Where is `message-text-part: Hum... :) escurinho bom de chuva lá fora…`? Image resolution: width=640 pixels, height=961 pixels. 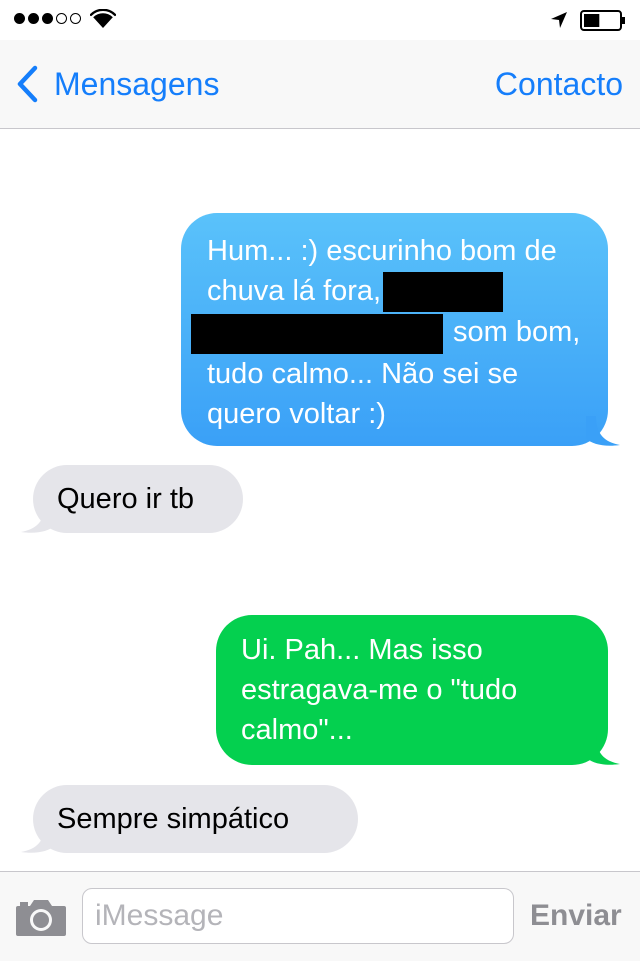 message-text-part: Hum... :) escurinho bom de chuva lá fora… is located at coordinates (382, 271).